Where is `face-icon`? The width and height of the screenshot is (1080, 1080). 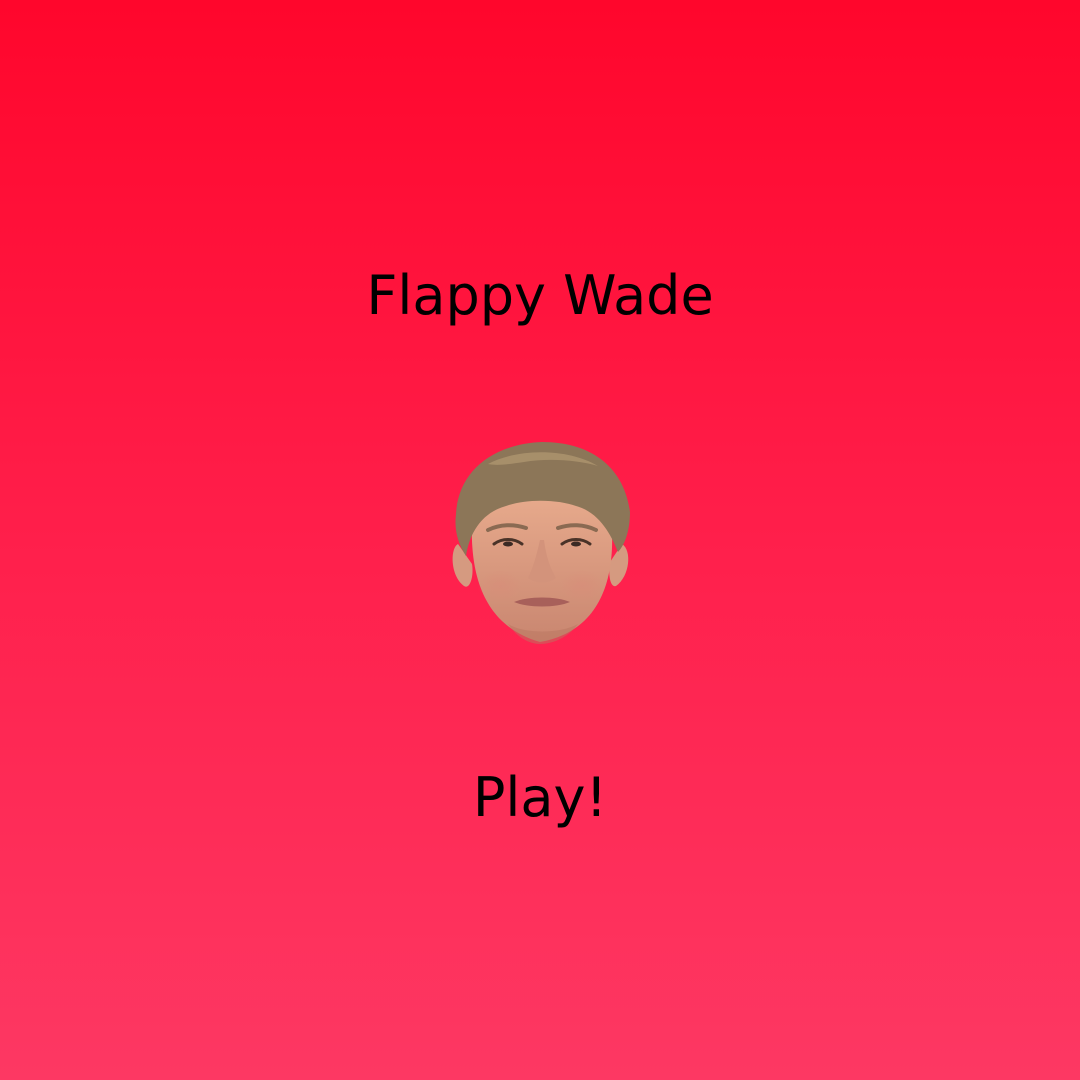
face-icon is located at coordinates (541, 541).